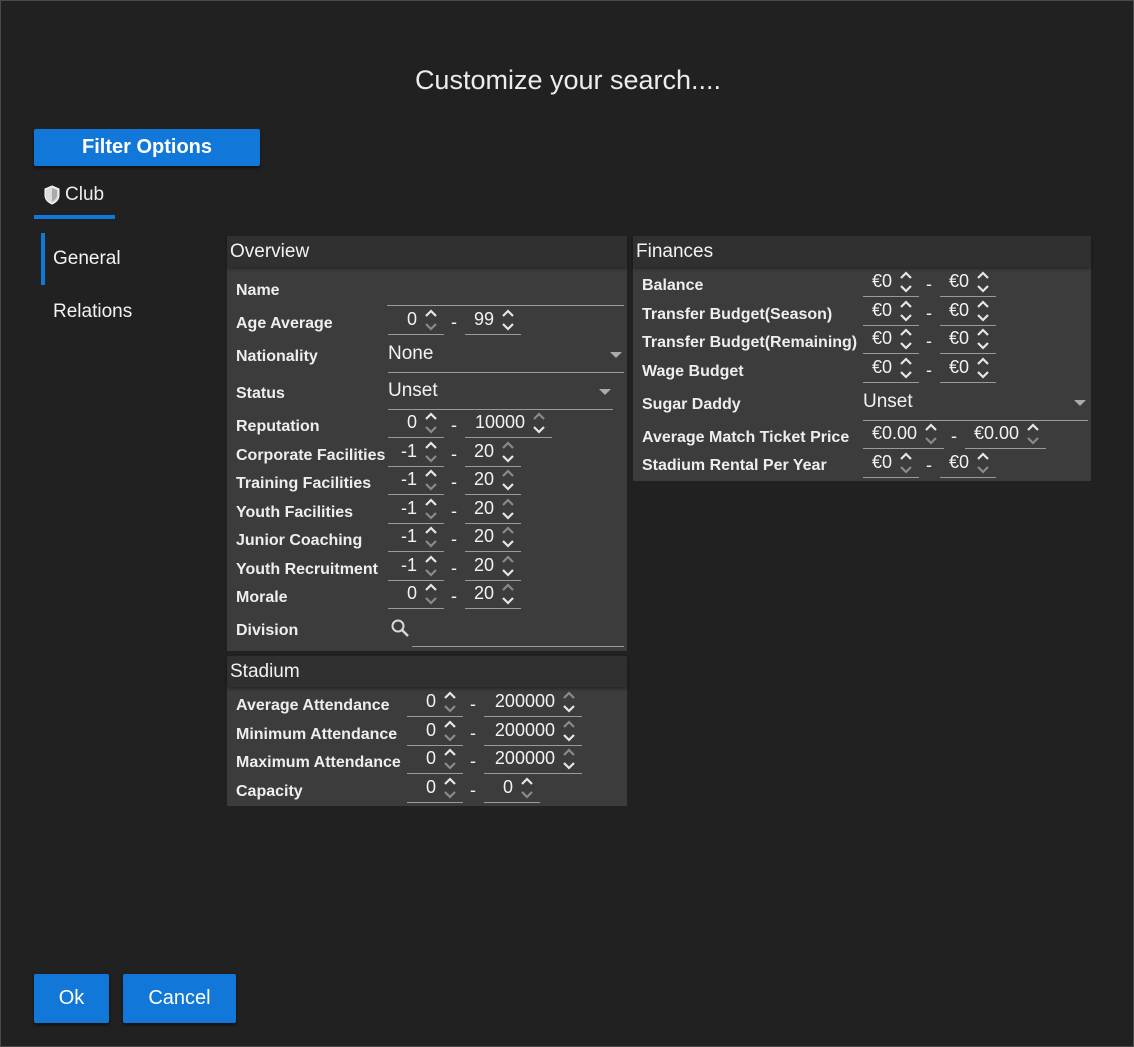 The height and width of the screenshot is (1047, 1134). I want to click on age-average-max-spinner: 99, so click(493, 320).